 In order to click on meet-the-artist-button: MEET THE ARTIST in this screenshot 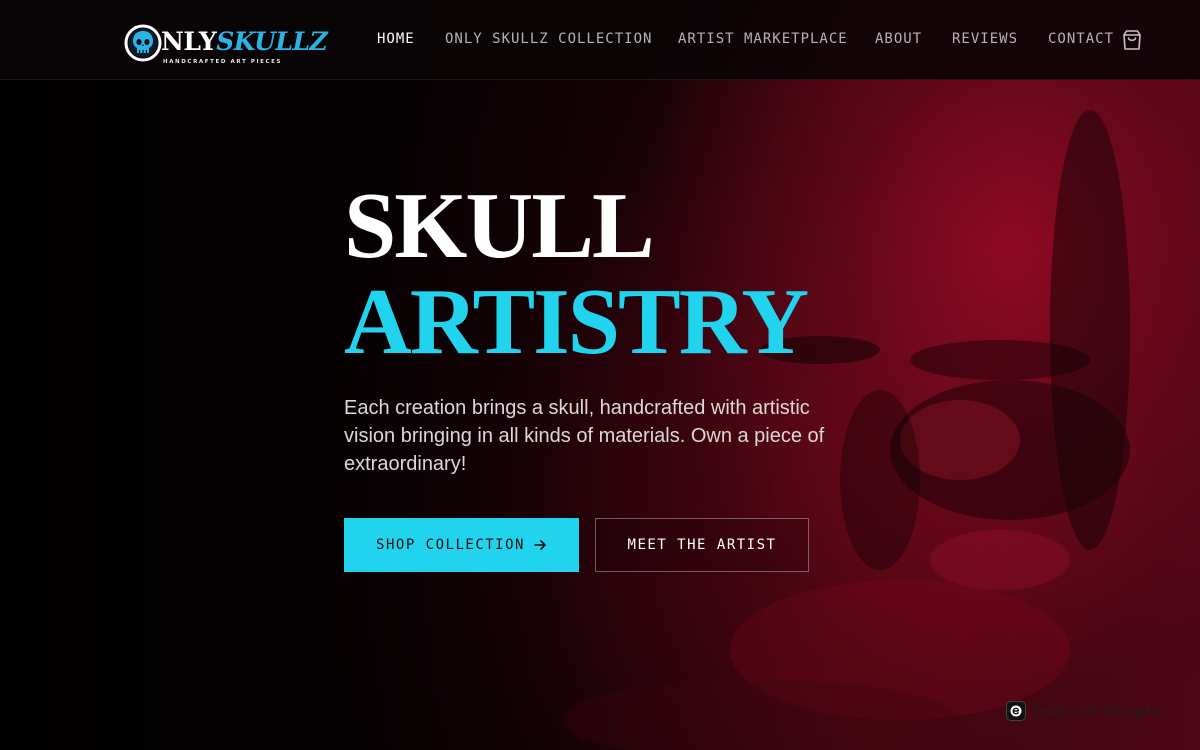, I will do `click(702, 545)`.